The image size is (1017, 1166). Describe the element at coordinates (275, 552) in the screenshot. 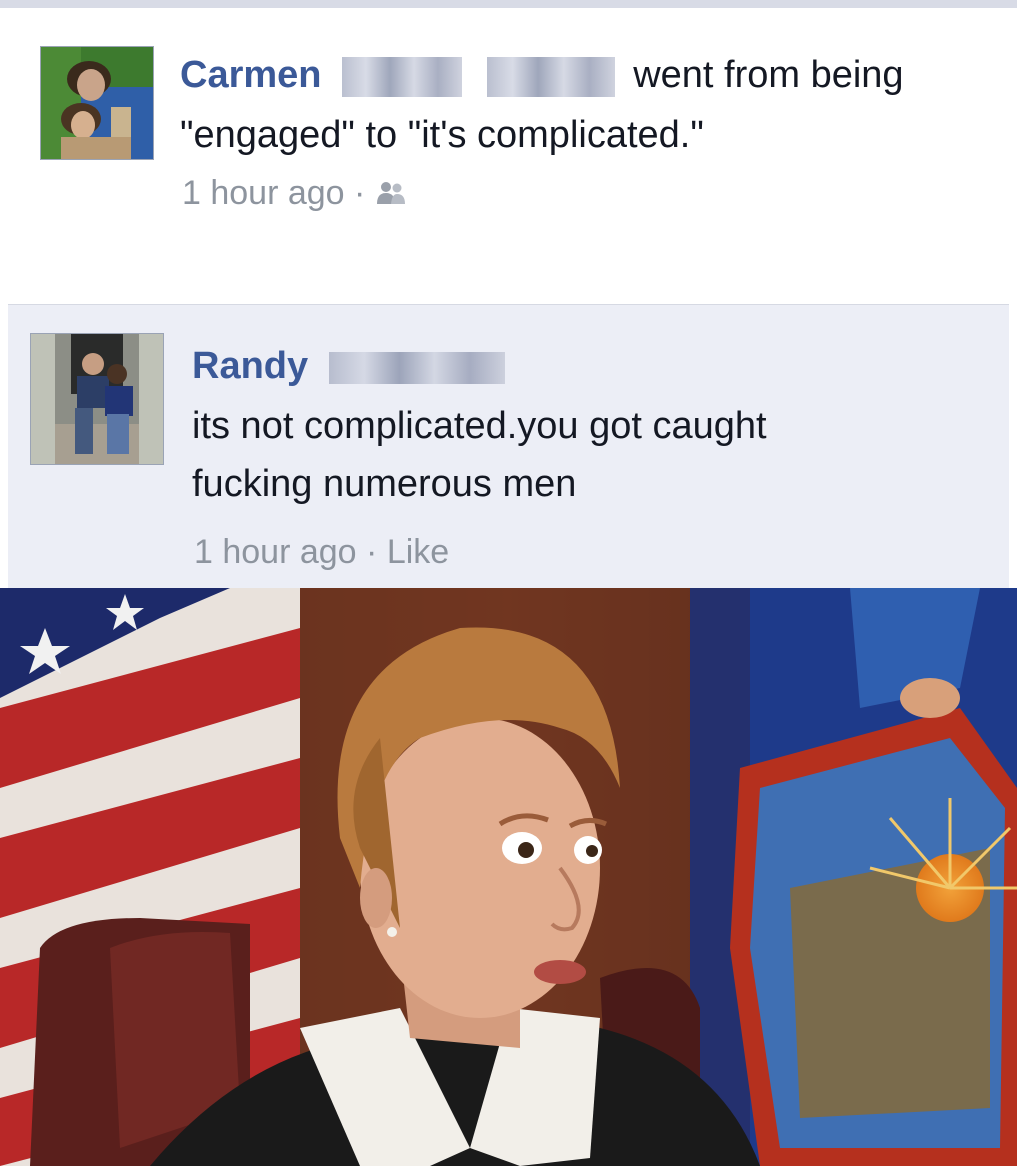

I see `comment-timestamp: 1 hour ago` at that location.